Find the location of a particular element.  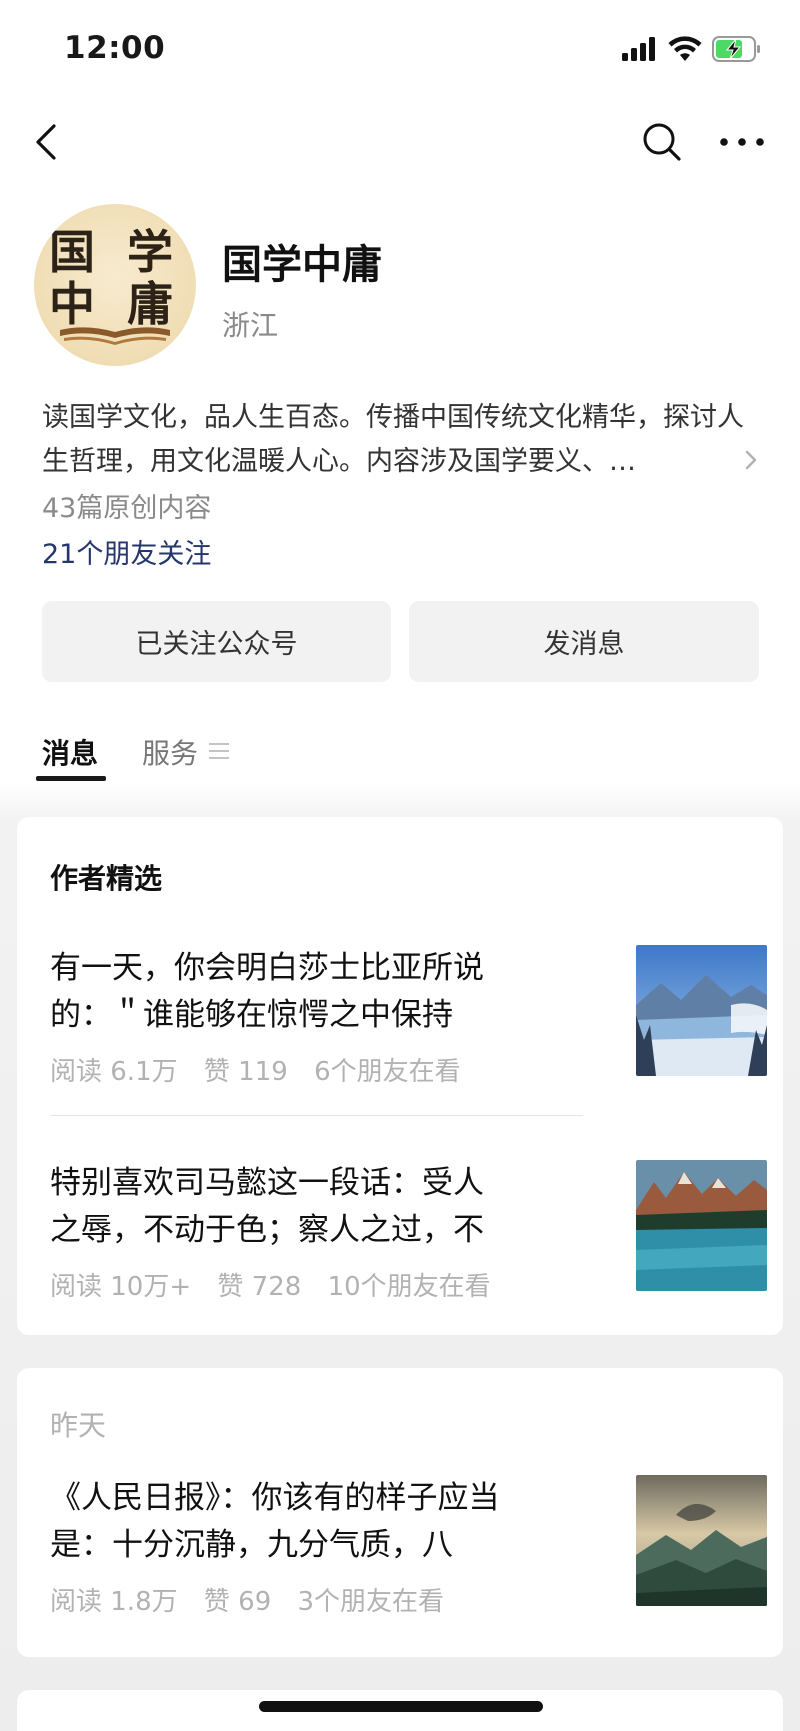

original-content-count: 43篇原创内容 is located at coordinates (126, 505).